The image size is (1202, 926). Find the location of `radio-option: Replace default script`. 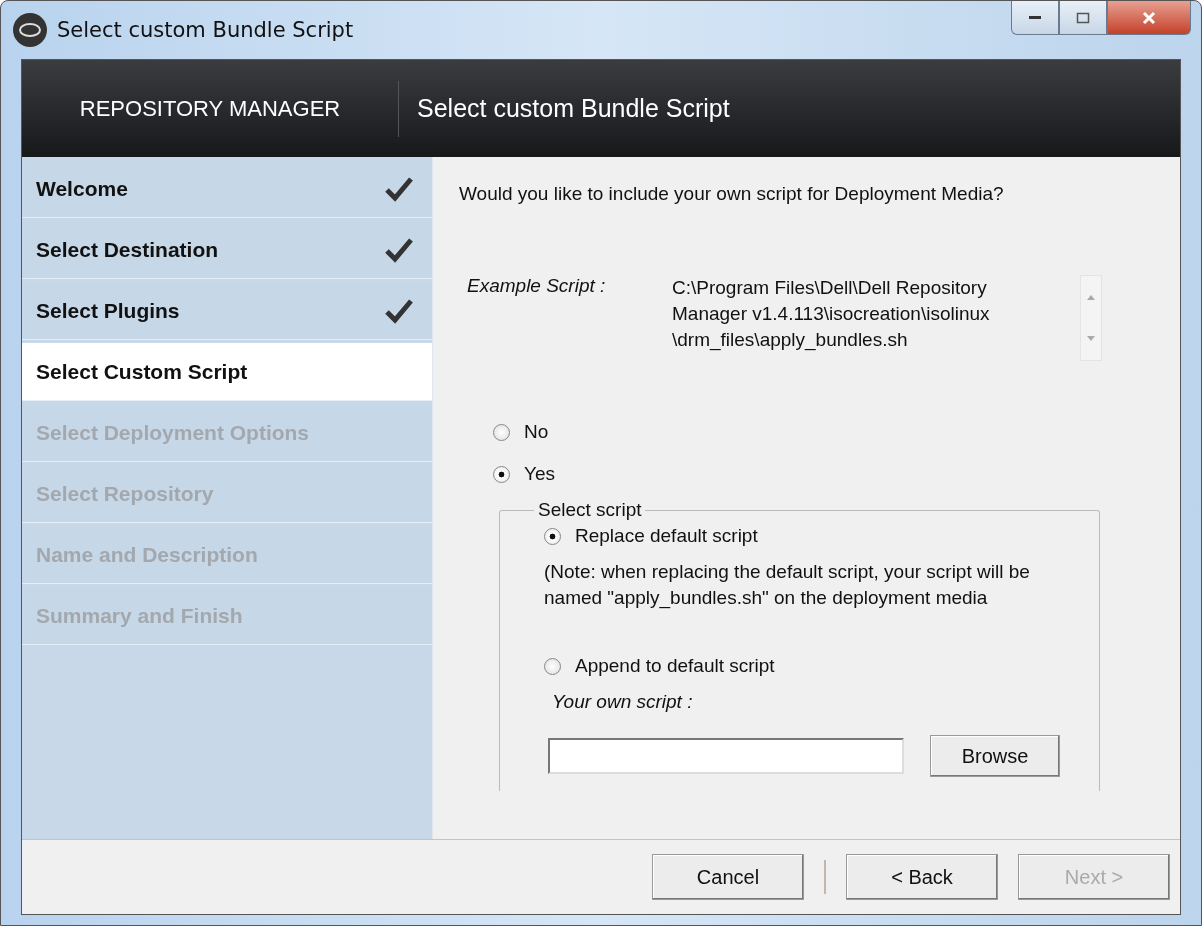

radio-option: Replace default script is located at coordinates (810, 536).